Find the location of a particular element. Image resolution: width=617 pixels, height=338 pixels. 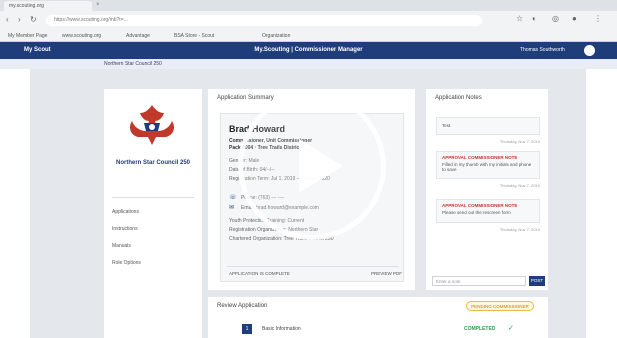

avatar is located at coordinates (589, 50).